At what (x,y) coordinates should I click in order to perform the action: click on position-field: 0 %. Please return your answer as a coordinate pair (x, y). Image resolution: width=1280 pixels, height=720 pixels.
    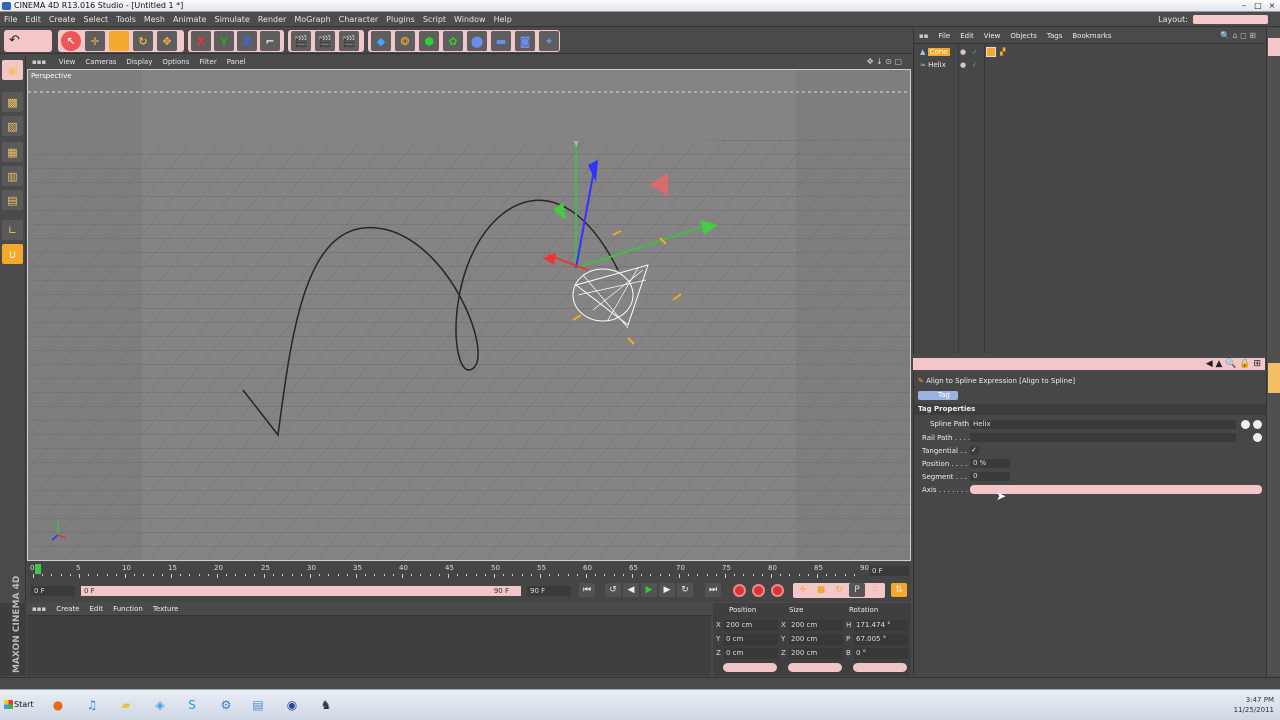
    Looking at the image, I should click on (990, 463).